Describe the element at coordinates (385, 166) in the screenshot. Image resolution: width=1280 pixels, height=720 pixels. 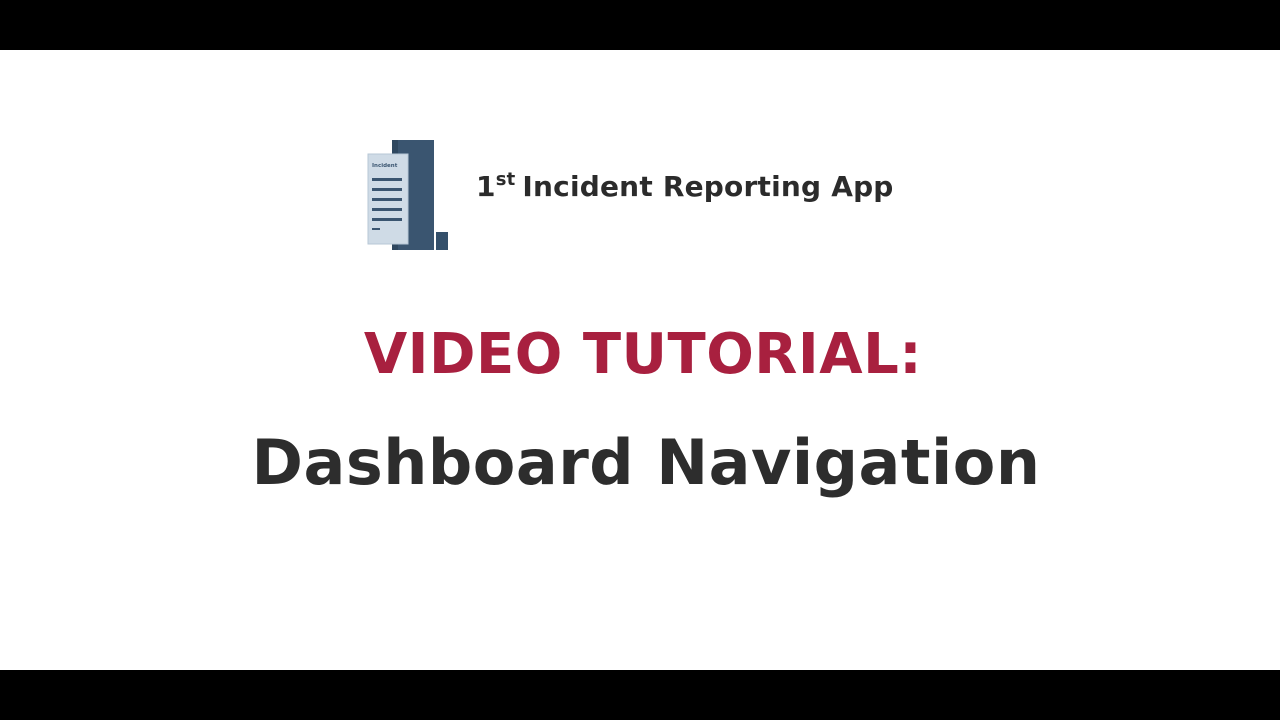
I see `logo-mini-text: Incident` at that location.